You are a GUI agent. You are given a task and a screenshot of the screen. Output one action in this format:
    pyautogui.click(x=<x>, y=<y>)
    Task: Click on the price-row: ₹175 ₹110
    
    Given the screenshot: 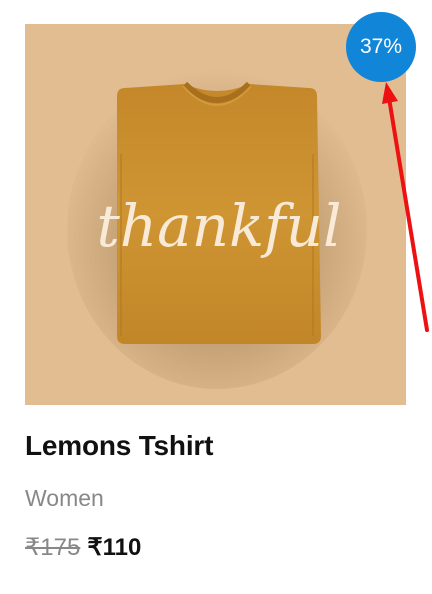 What is the action you would take?
    pyautogui.click(x=83, y=547)
    